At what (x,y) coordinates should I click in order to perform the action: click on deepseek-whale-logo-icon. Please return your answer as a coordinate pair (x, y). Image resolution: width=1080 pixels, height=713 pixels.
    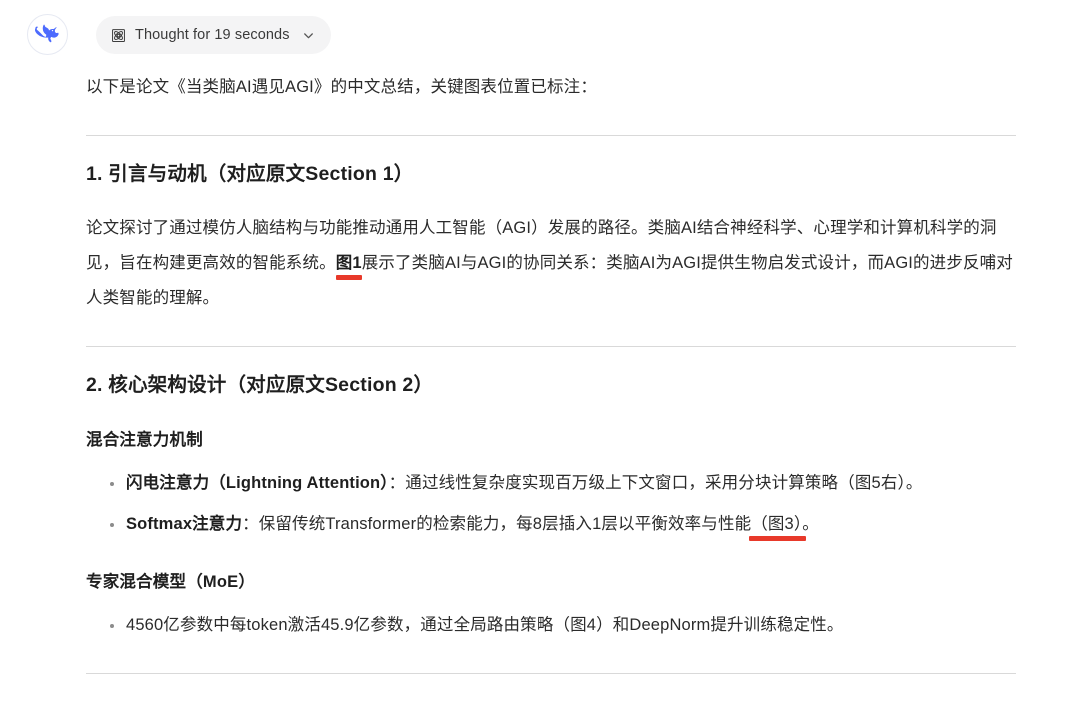
    Looking at the image, I should click on (47, 34).